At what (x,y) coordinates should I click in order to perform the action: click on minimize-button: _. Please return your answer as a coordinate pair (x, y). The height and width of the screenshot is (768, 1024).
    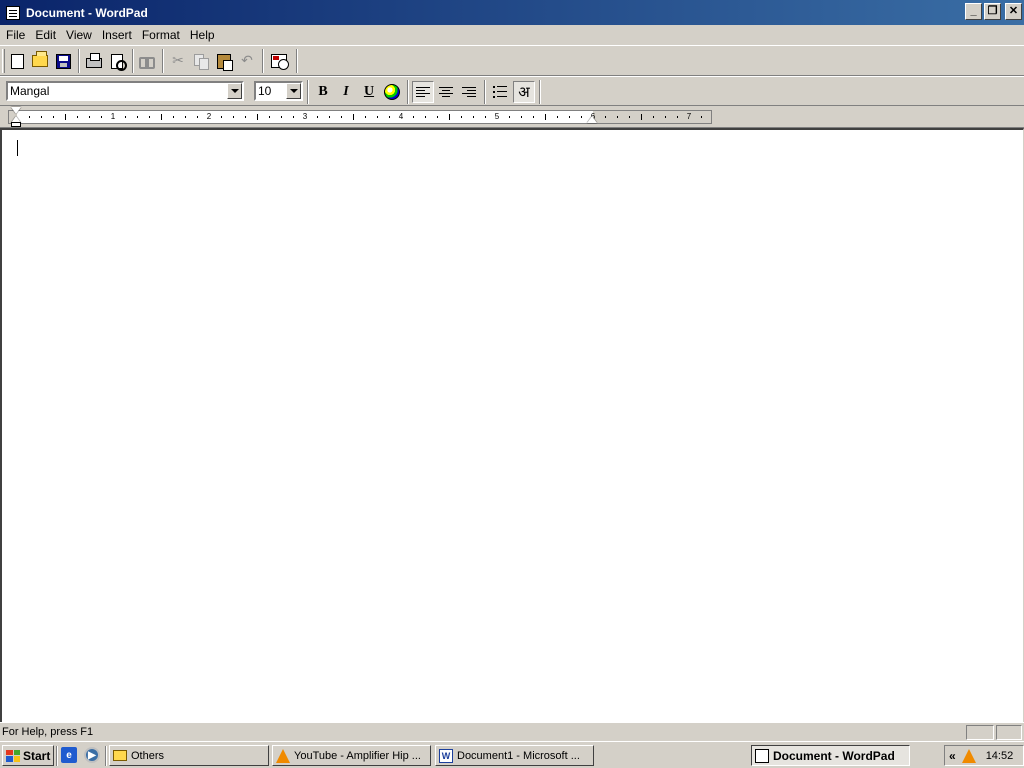
    Looking at the image, I should click on (973, 11).